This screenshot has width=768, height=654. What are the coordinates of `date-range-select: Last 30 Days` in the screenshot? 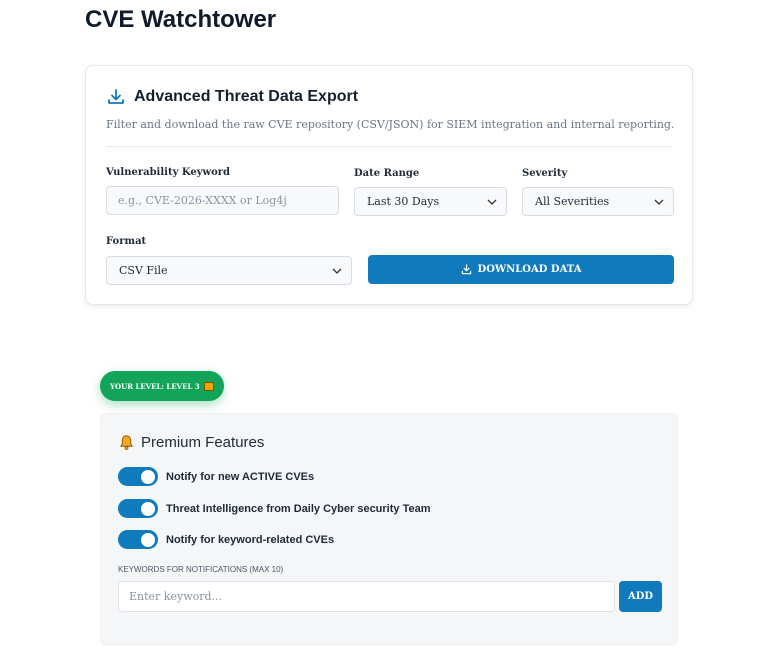 It's located at (430, 201).